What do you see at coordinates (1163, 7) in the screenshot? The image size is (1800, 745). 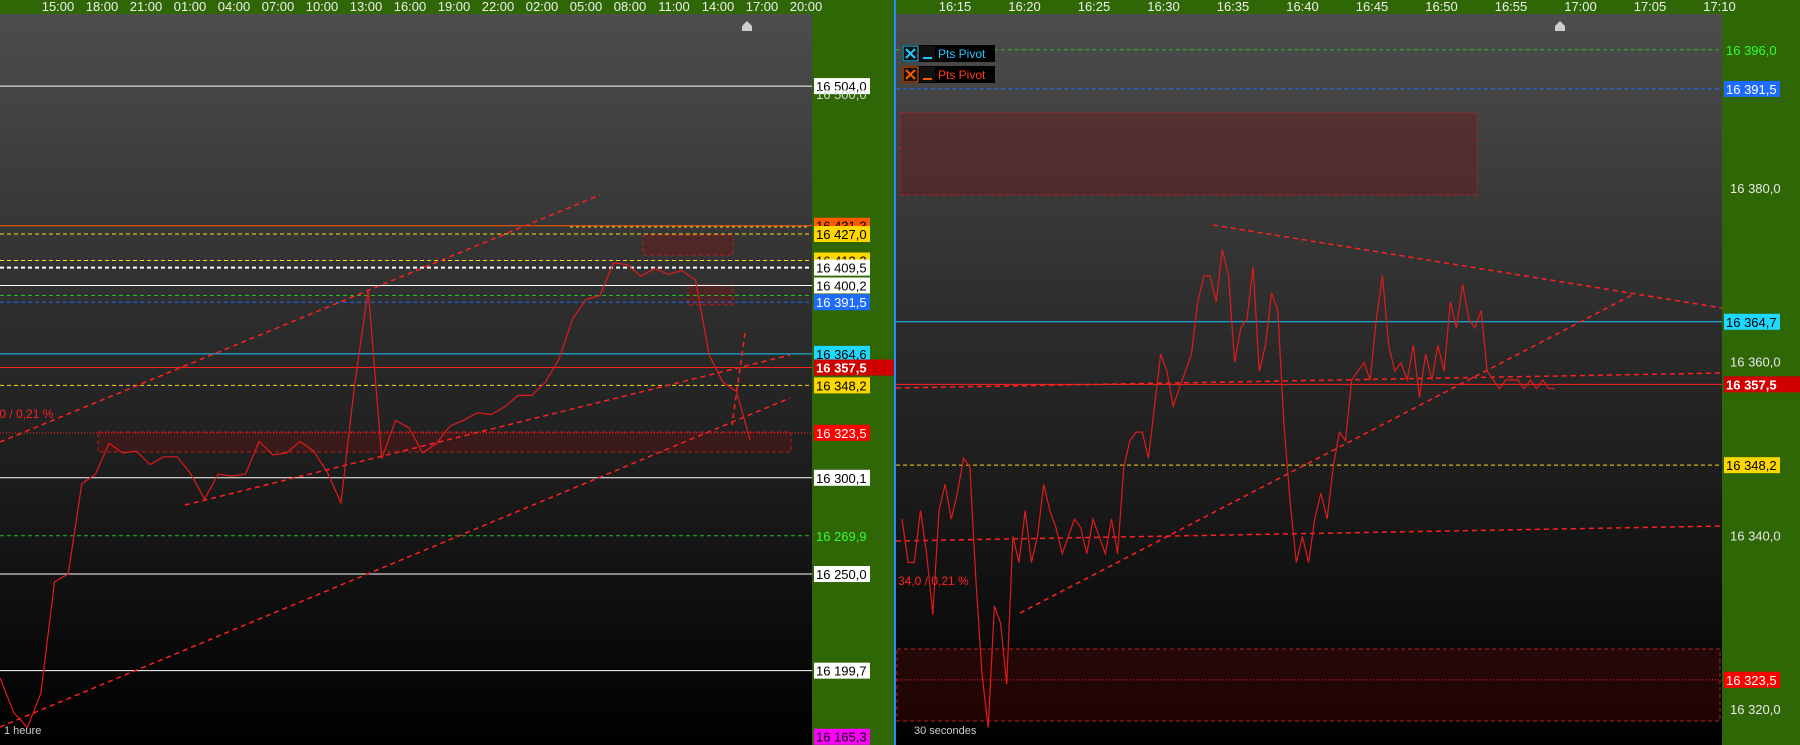 I see `time-tick-label: 16:30` at bounding box center [1163, 7].